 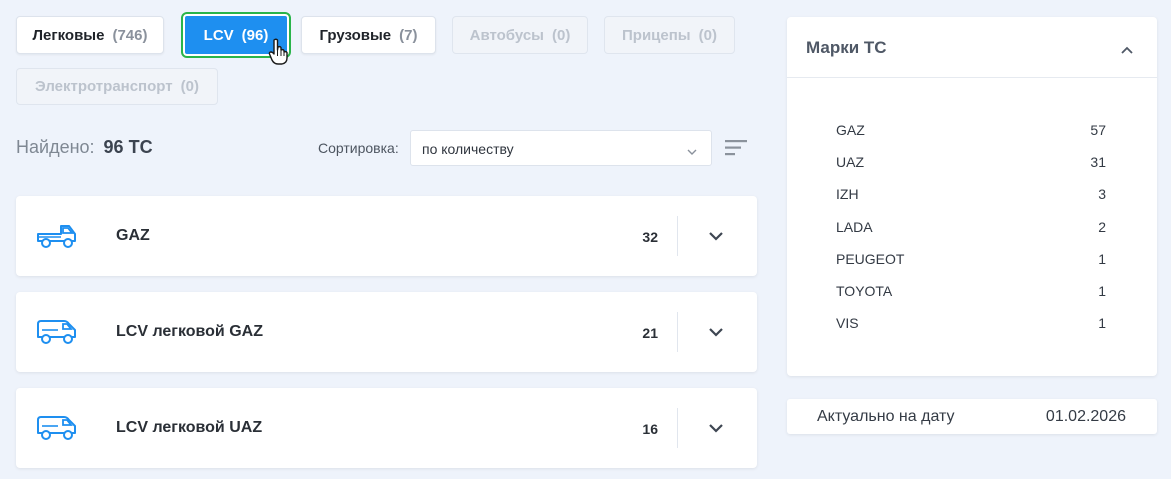 What do you see at coordinates (971, 325) in the screenshot?
I see `brand-item: VIS 1` at bounding box center [971, 325].